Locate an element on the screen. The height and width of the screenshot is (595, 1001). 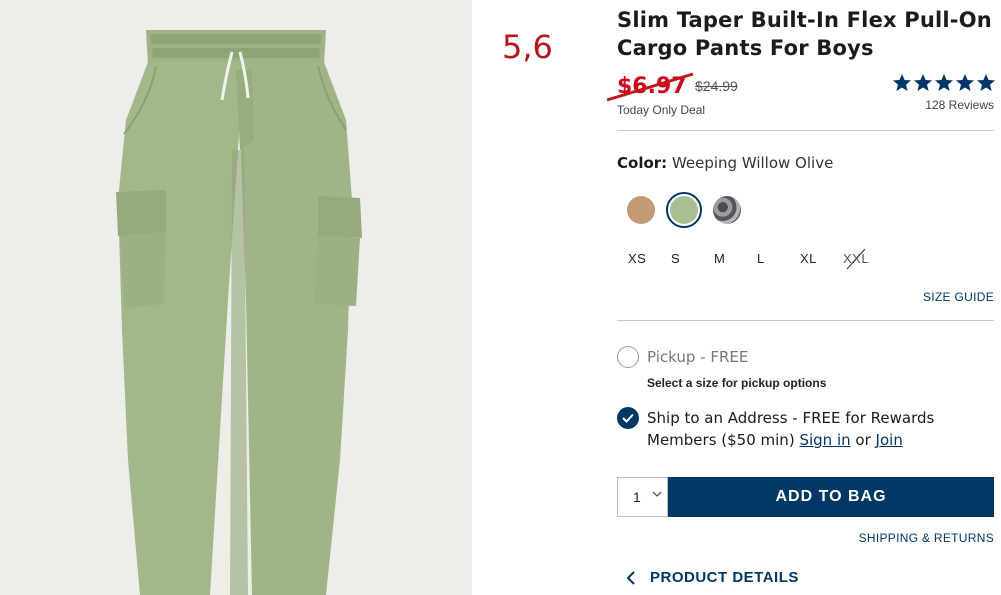
quantity-value: 1 is located at coordinates (637, 497).